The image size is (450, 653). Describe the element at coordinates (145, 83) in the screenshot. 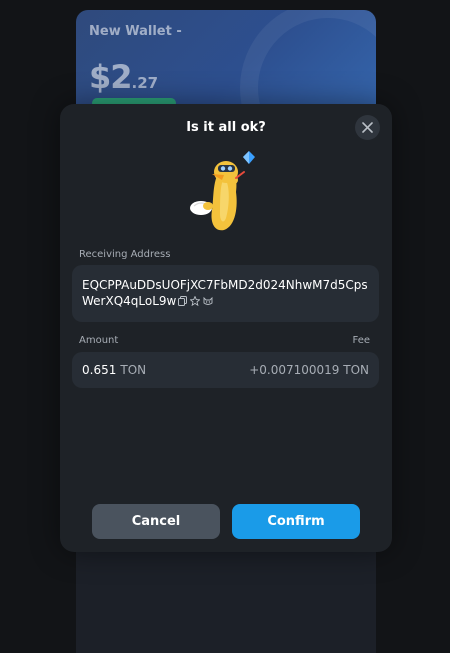

I see `wallet-balance-cents: .27` at that location.